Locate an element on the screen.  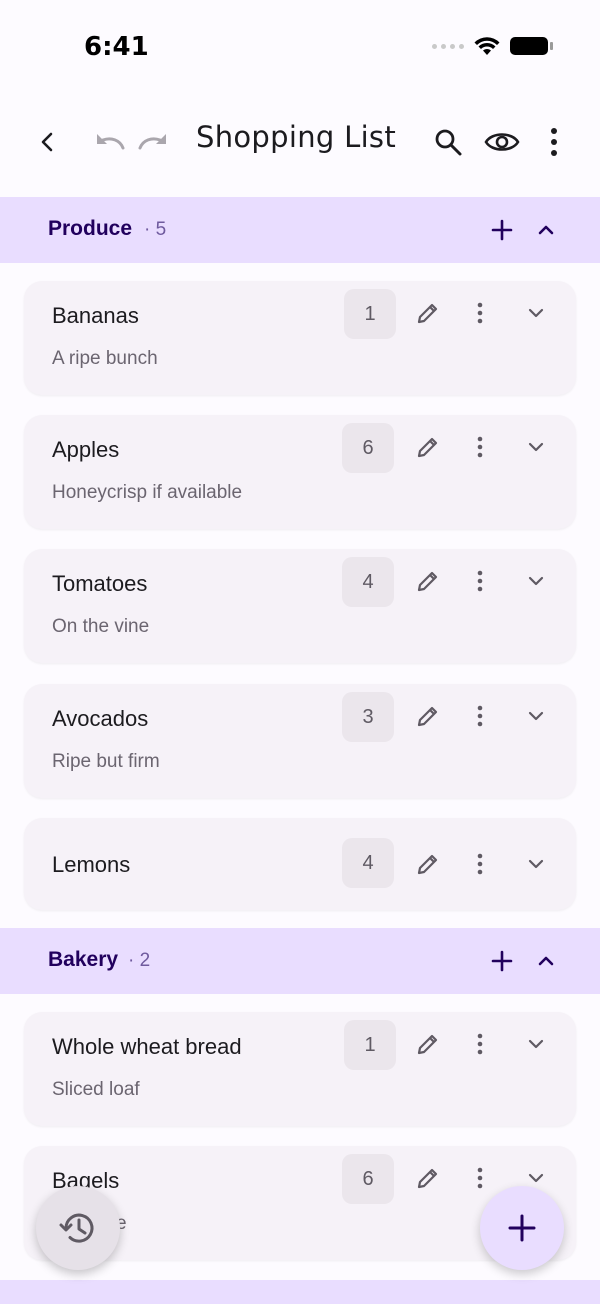
list-item: Apples Honeycrisp if available 6 is located at coordinates (300, 472).